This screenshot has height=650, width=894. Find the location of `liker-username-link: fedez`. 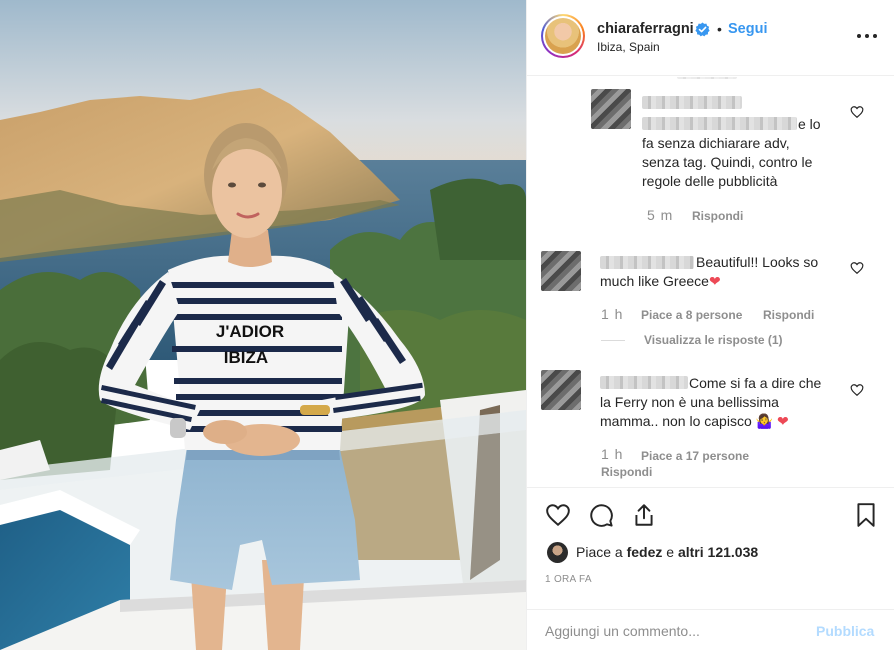

liker-username-link: fedez is located at coordinates (645, 552).